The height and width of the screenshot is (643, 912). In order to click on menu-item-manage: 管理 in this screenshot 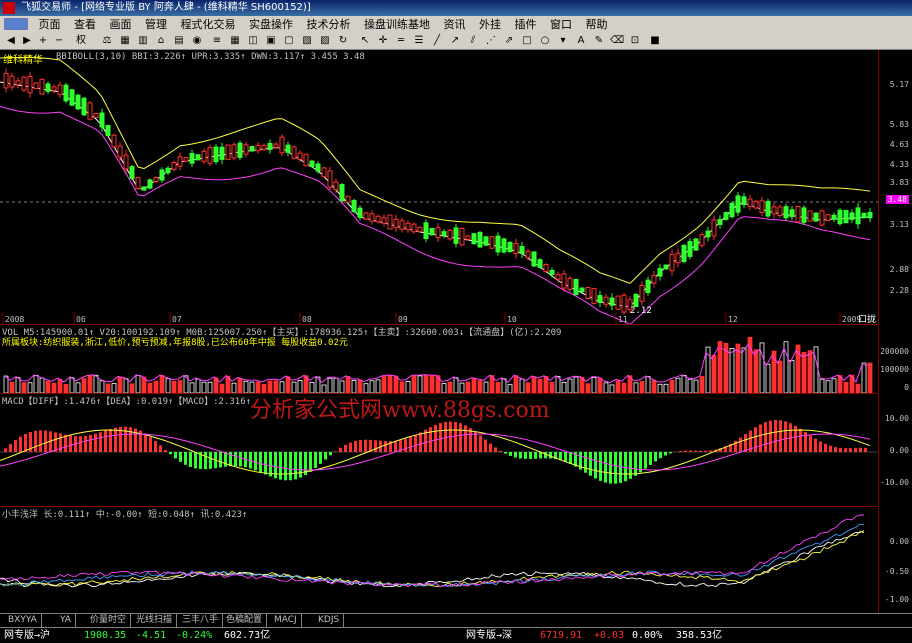, I will do `click(156, 24)`.